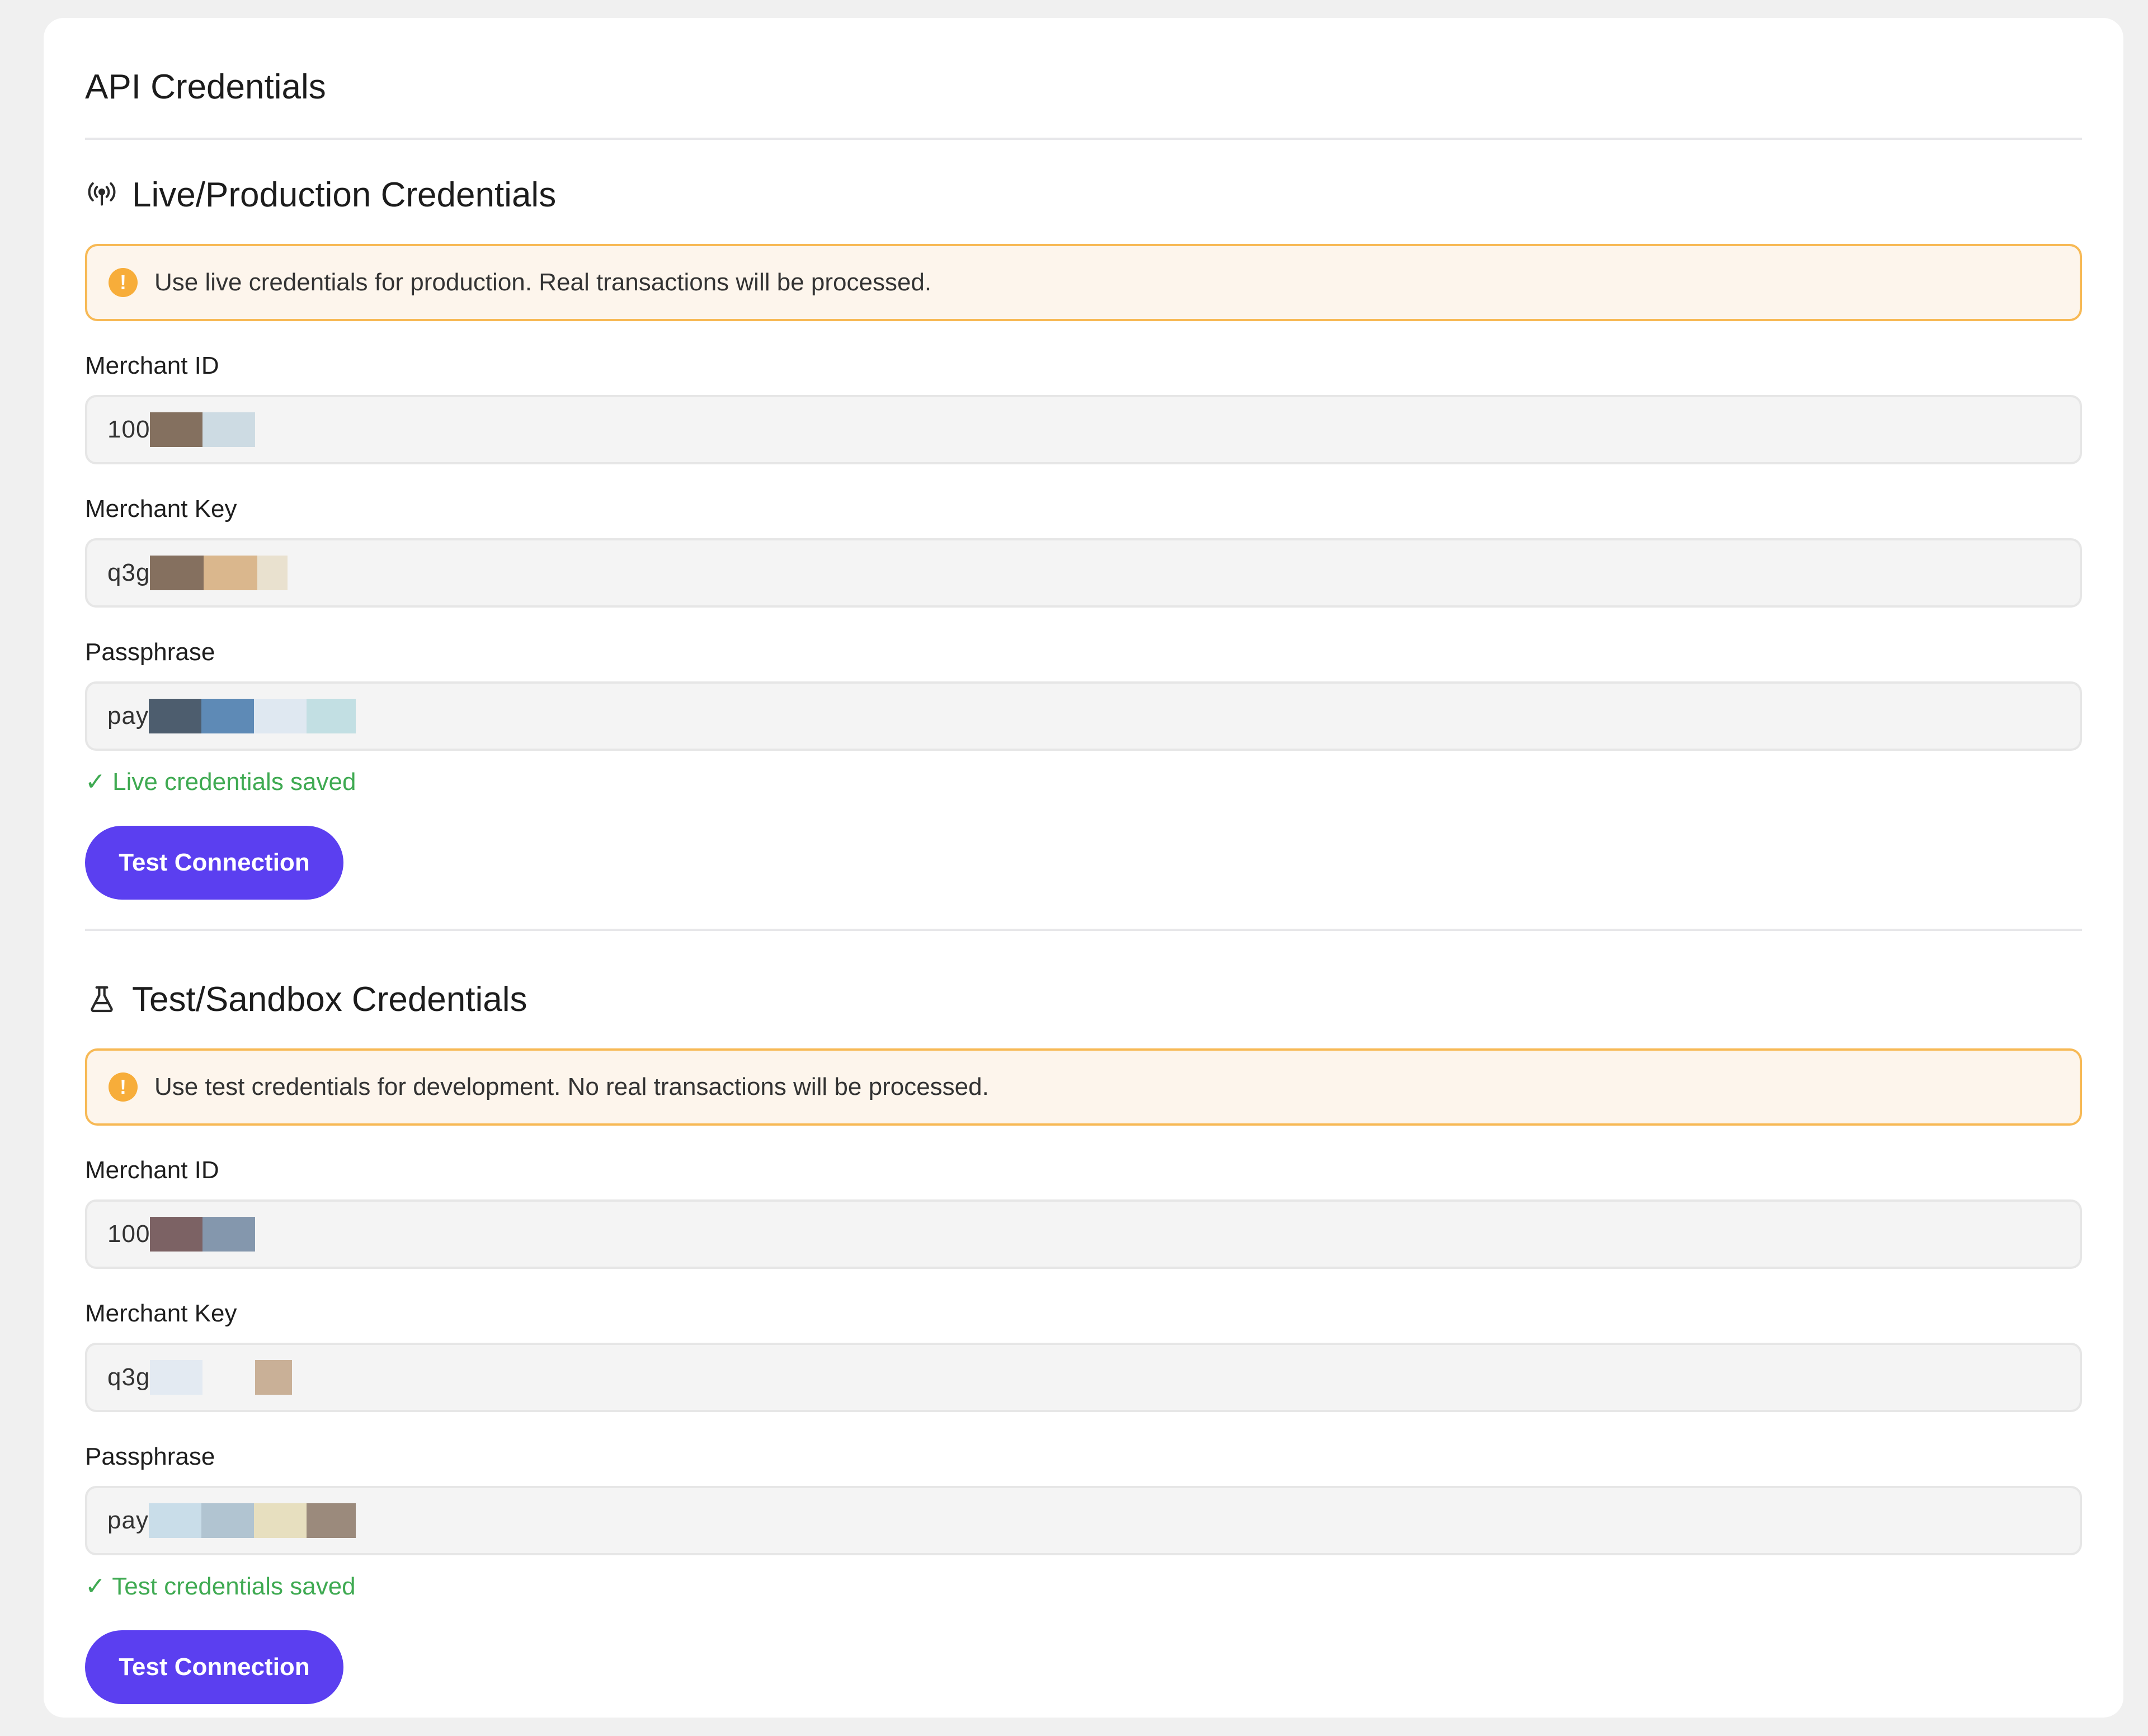 Image resolution: width=2148 pixels, height=1736 pixels. Describe the element at coordinates (214, 1667) in the screenshot. I see `test-test-connection-button: Test Connection` at that location.